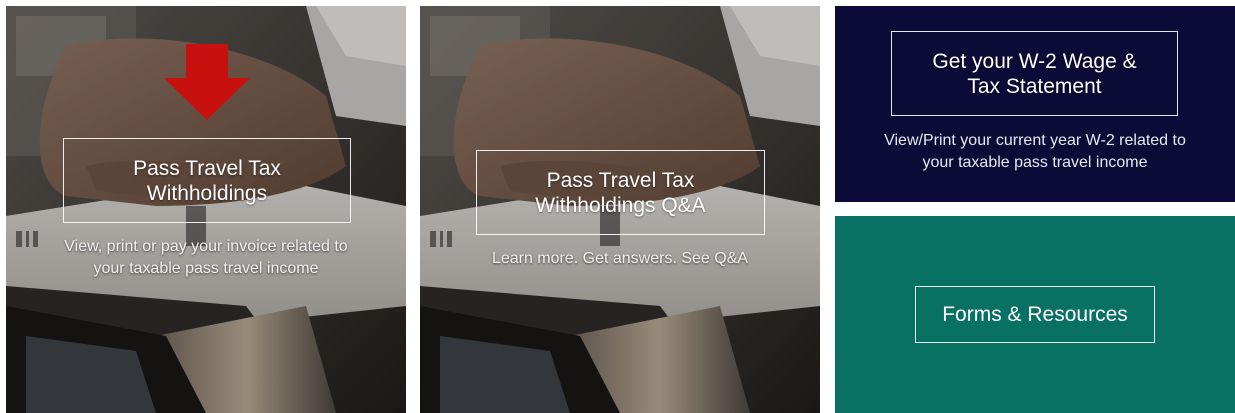 This screenshot has height=413, width=1235. What do you see at coordinates (620, 192) in the screenshot?
I see `qa-title: Pass Travel Tax Withholdings Q&A` at bounding box center [620, 192].